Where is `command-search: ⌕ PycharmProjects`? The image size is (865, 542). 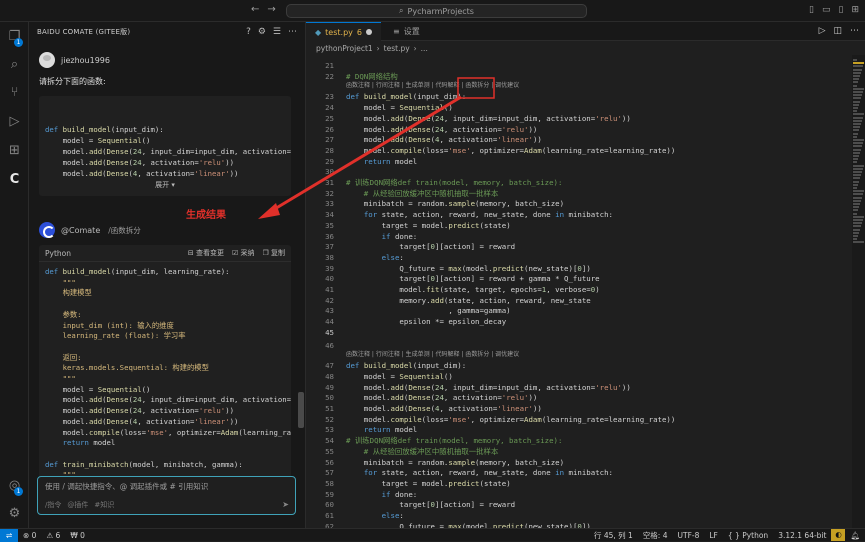 command-search: ⌕ PycharmProjects is located at coordinates (436, 11).